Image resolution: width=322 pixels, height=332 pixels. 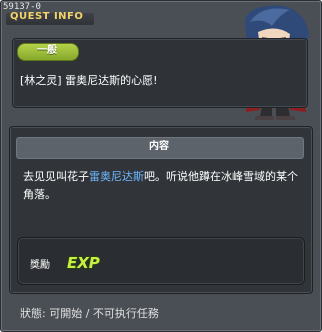 I want to click on npc-name-link: 雷奥尼达斯, so click(x=116, y=176).